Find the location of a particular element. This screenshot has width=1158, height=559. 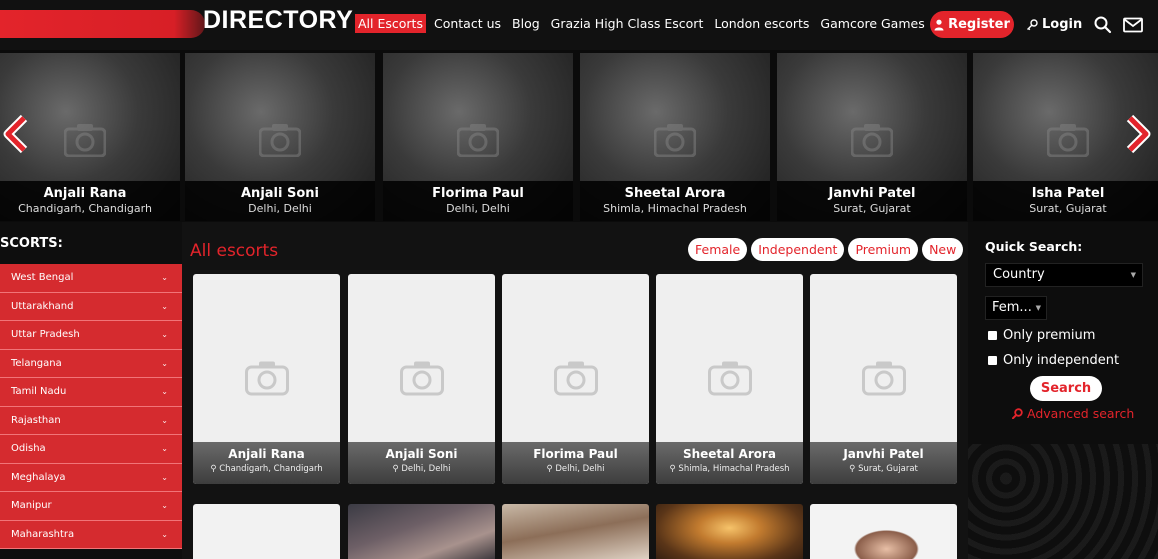

card-name: Sheetal Arora is located at coordinates (729, 454).